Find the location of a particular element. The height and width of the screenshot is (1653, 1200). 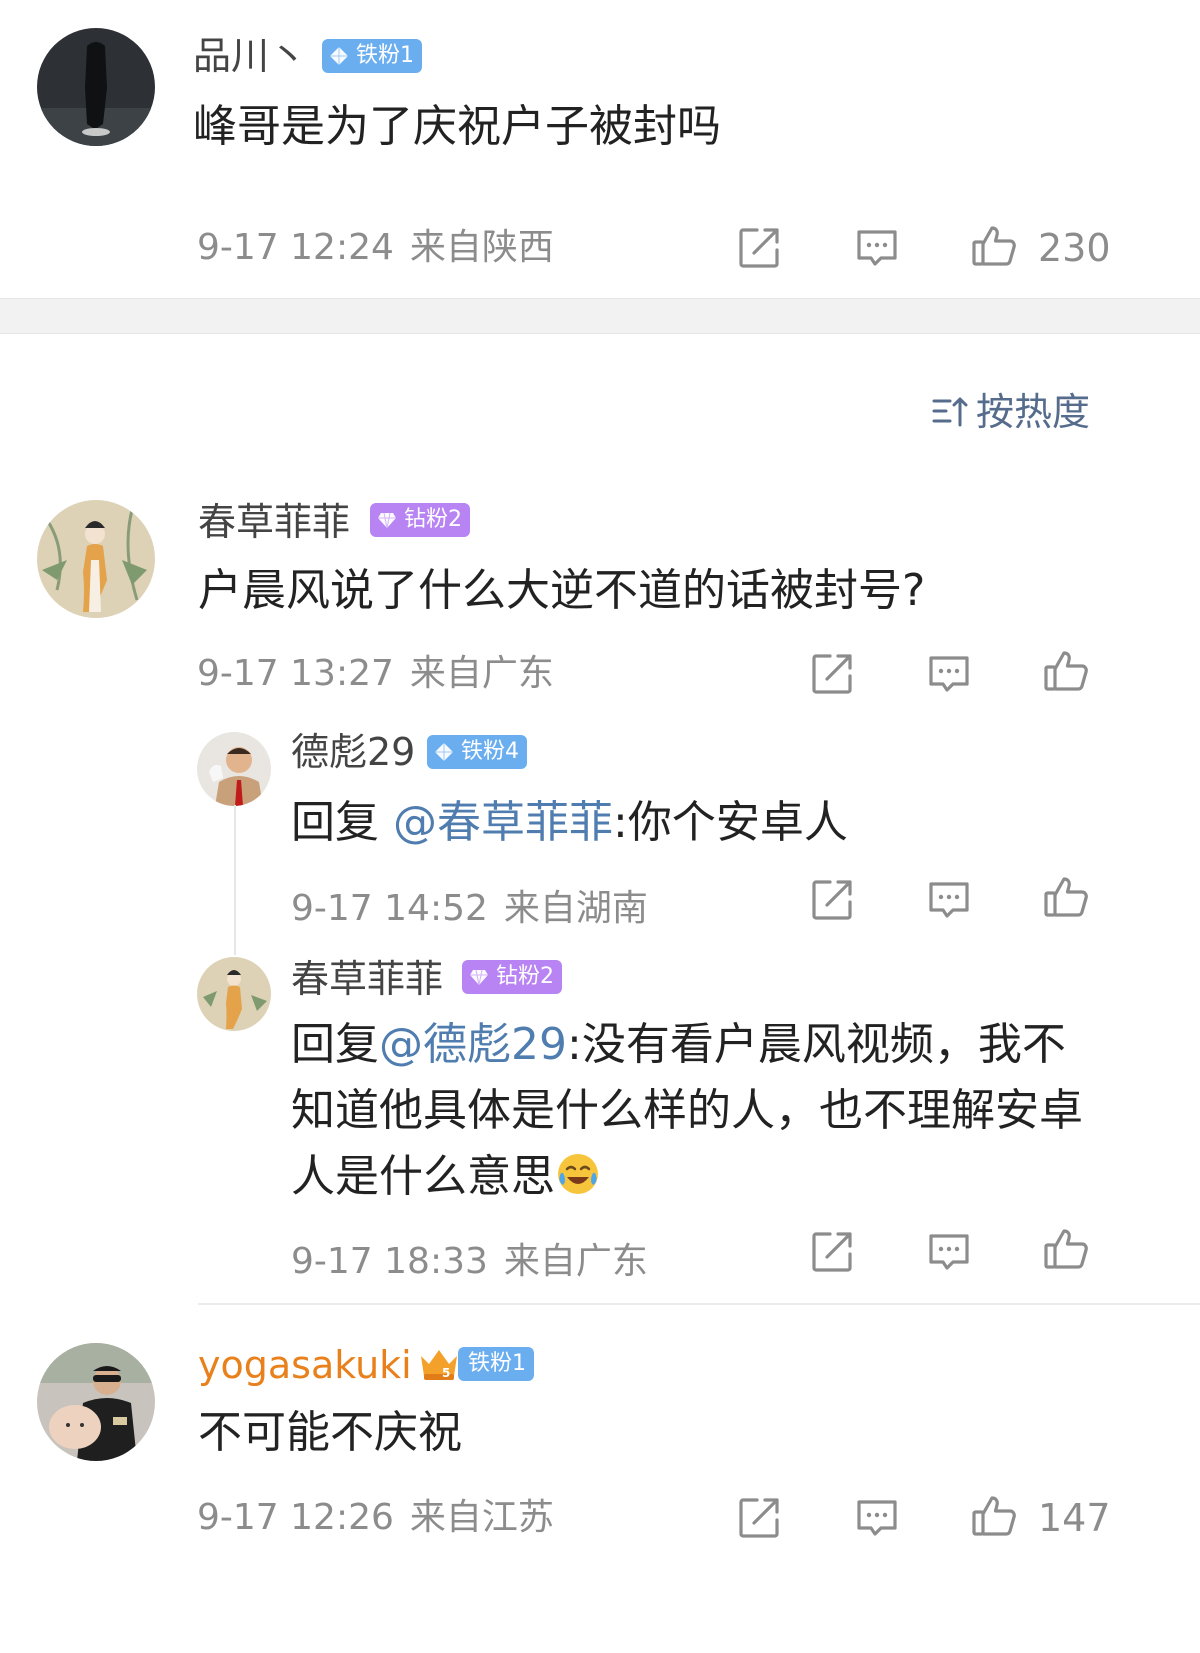

comment-location: 来自广东 is located at coordinates (481, 673).